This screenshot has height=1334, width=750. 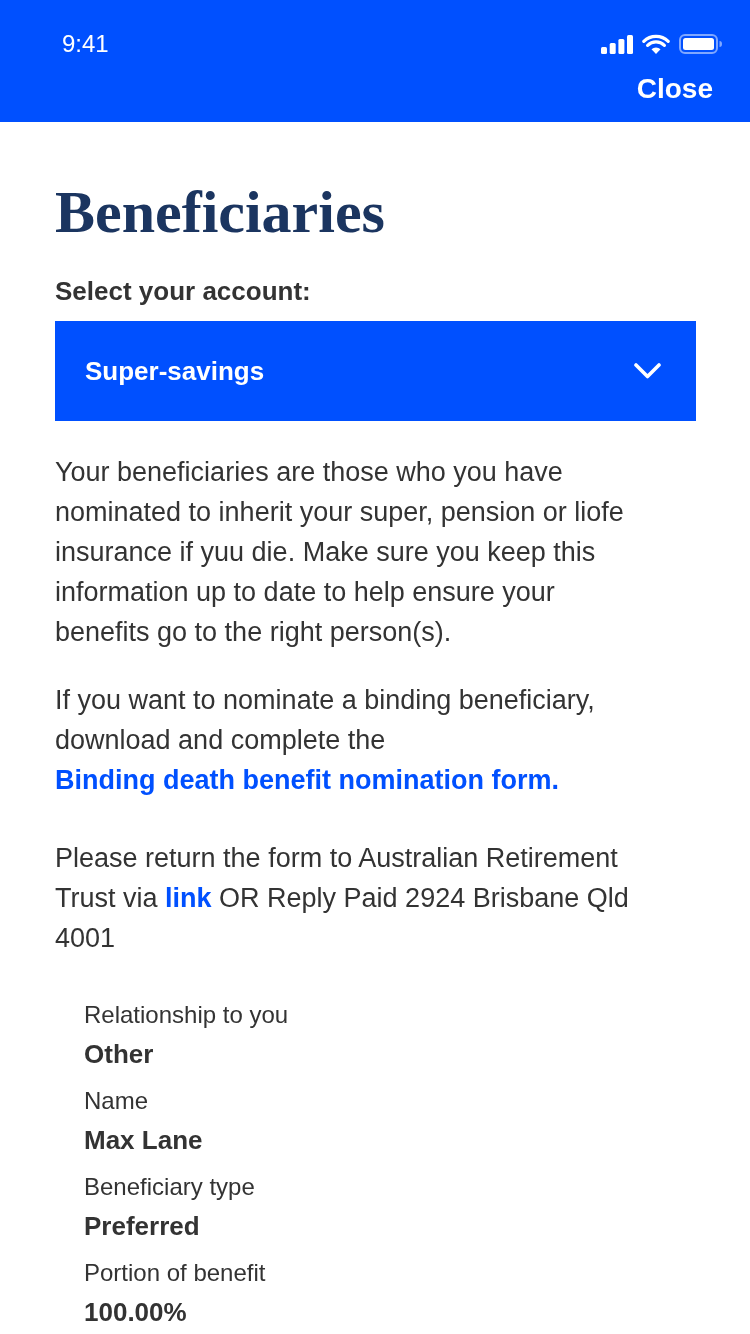 I want to click on link: Binding death benefit nomination form., so click(x=307, y=780).